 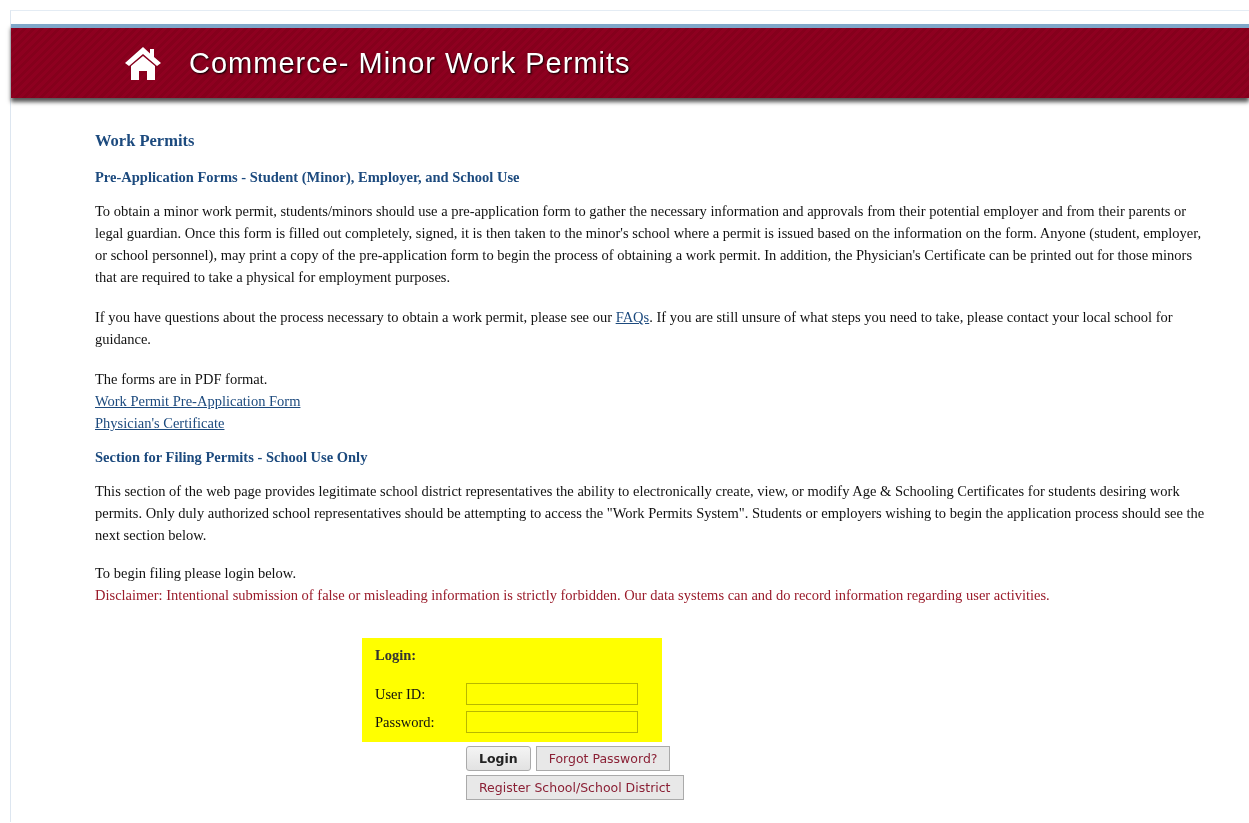 What do you see at coordinates (308, 177) in the screenshot?
I see `section-heading: Pre-Application Forms - Student (Minor), Employer, and School Use` at bounding box center [308, 177].